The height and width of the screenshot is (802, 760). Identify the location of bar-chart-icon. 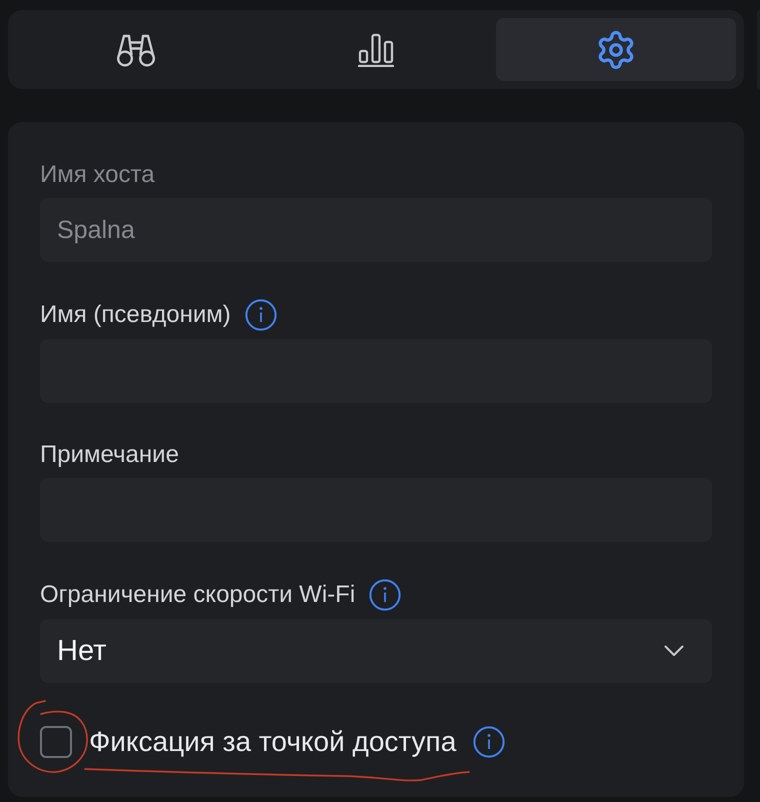
(376, 49).